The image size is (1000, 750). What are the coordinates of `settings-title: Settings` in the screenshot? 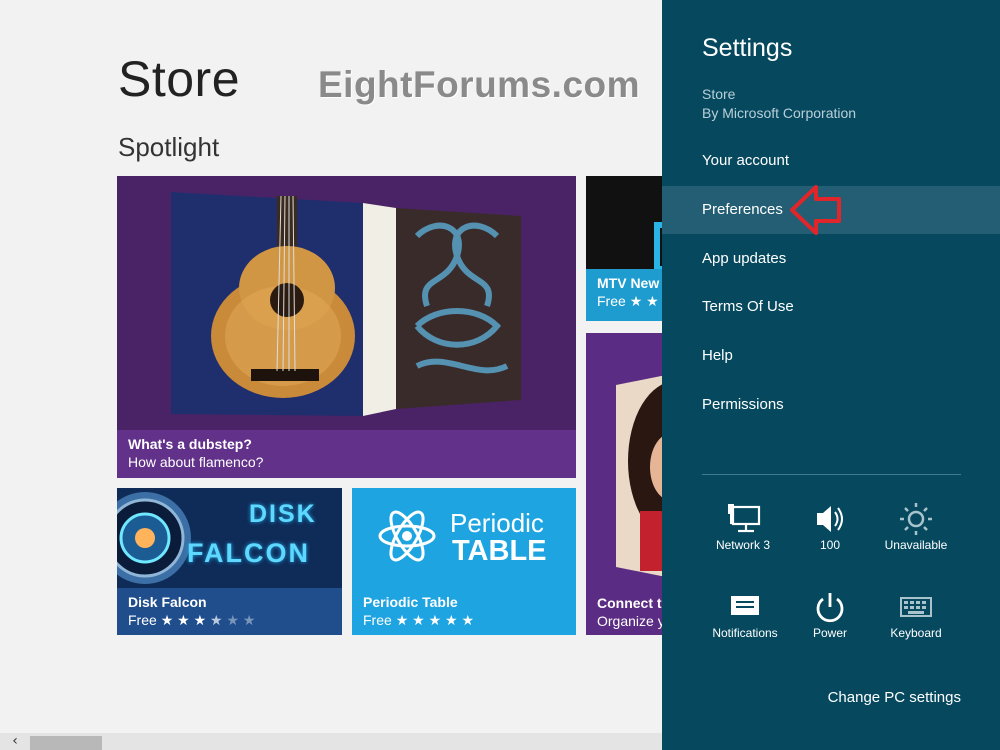 It's located at (747, 48).